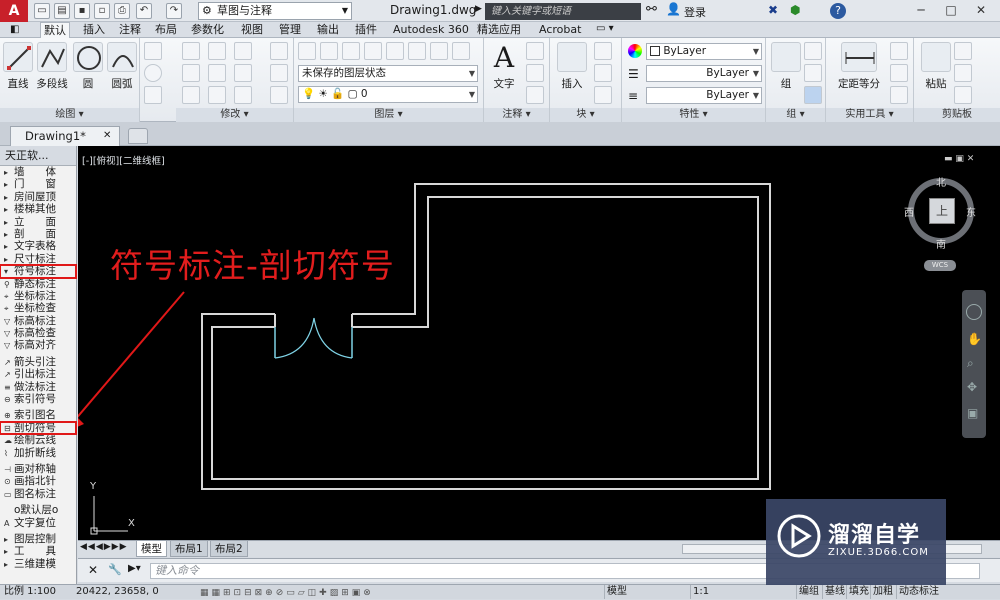 Image resolution: width=1000 pixels, height=600 pixels. I want to click on copy-clip-icon, so click(963, 73).